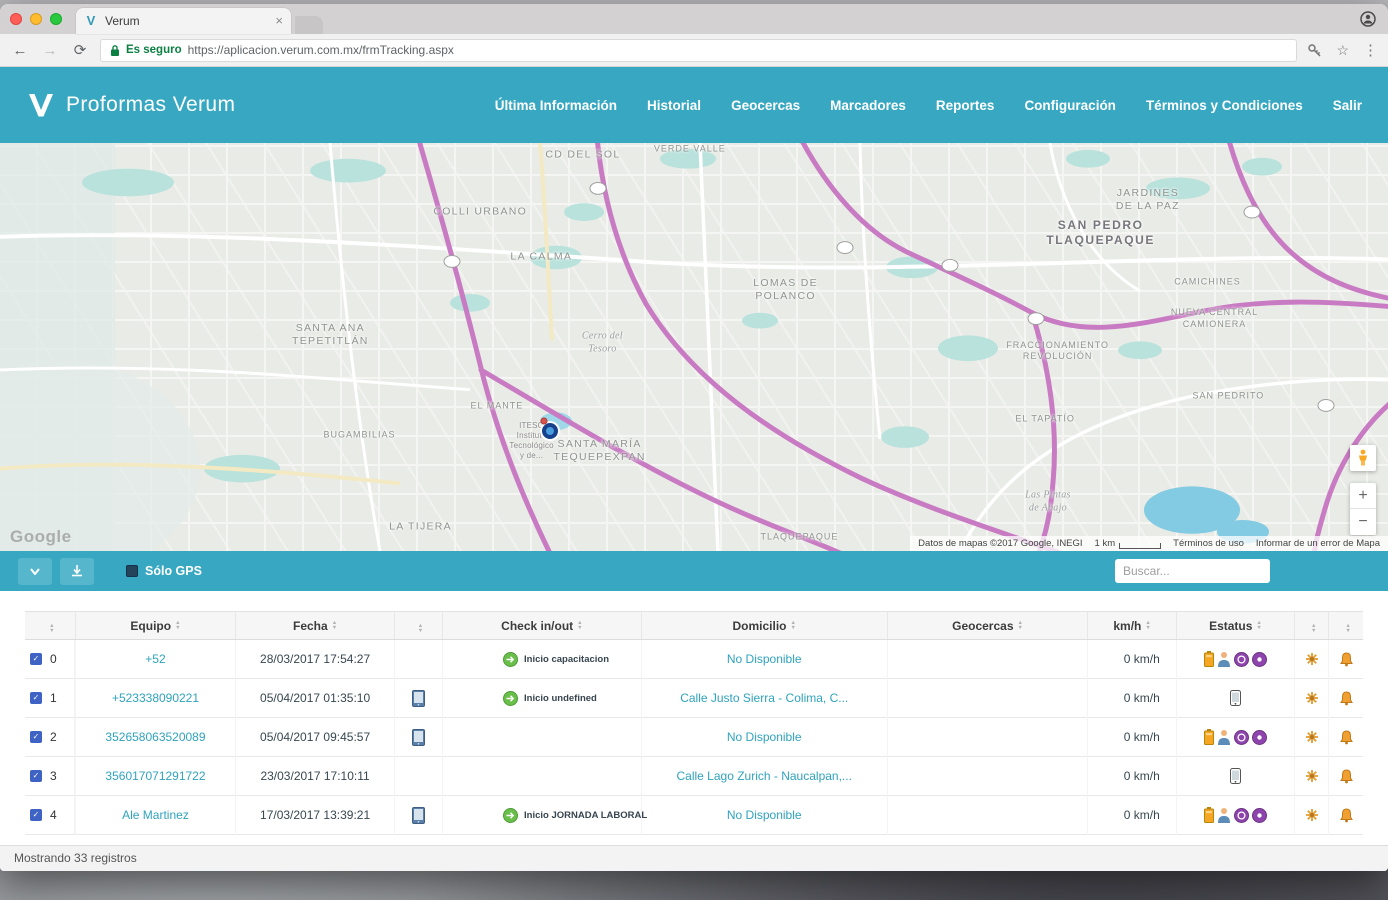 The width and height of the screenshot is (1388, 900). I want to click on fecha-cell: 17/03/2017 13:39:21, so click(315, 815).